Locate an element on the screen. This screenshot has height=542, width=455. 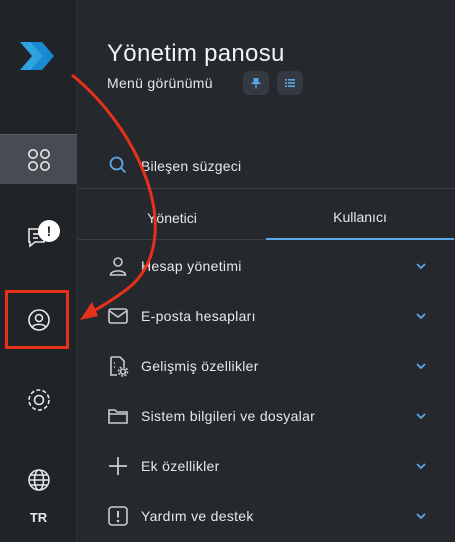
globe-icon is located at coordinates (38, 480).